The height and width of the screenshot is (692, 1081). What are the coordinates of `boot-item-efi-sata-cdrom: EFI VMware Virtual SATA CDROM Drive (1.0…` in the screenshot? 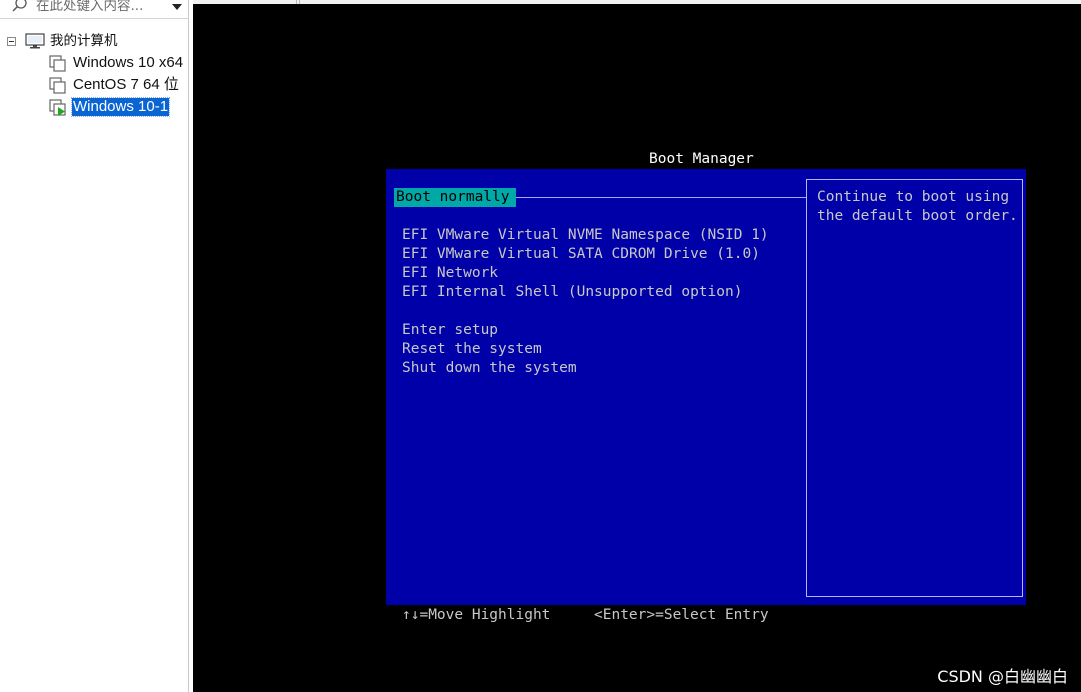 It's located at (581, 254).